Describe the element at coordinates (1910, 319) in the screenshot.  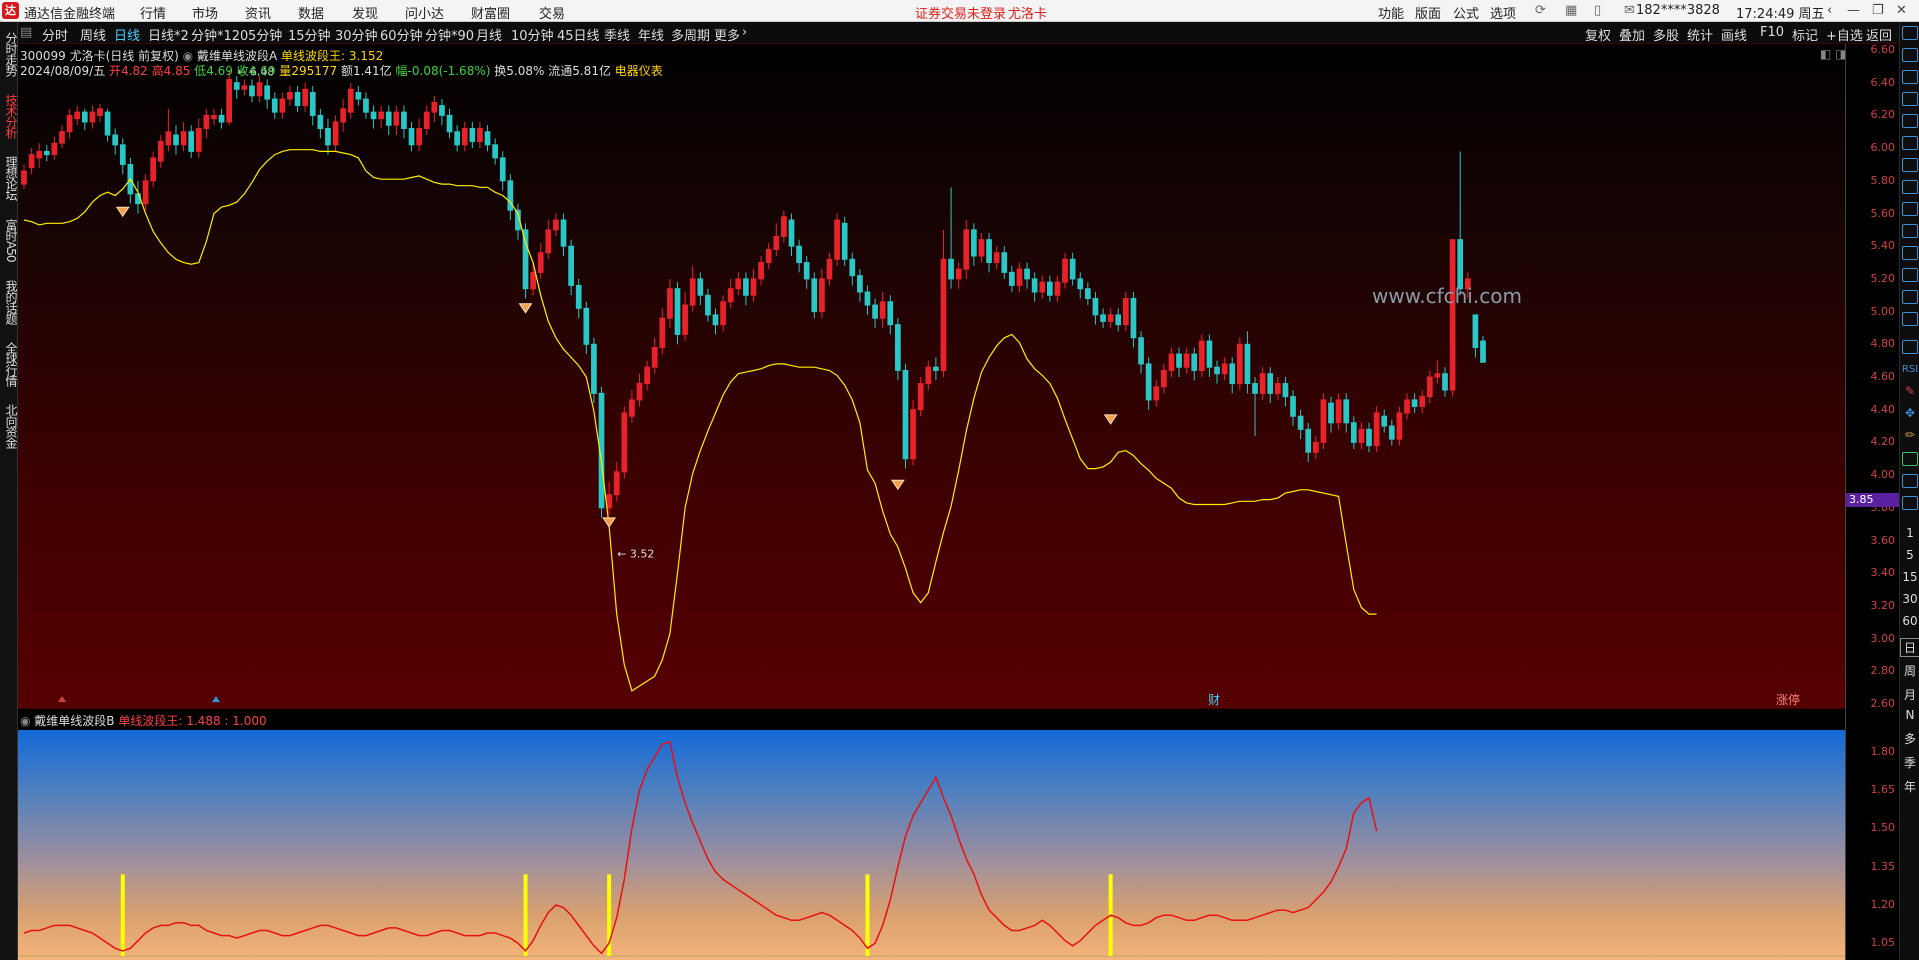
I see `fy-icon` at that location.